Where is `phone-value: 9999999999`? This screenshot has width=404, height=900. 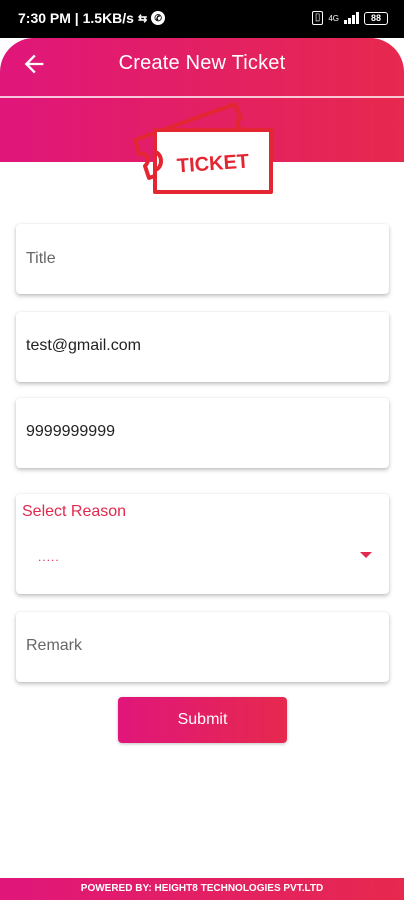 phone-value: 9999999999 is located at coordinates (70, 431).